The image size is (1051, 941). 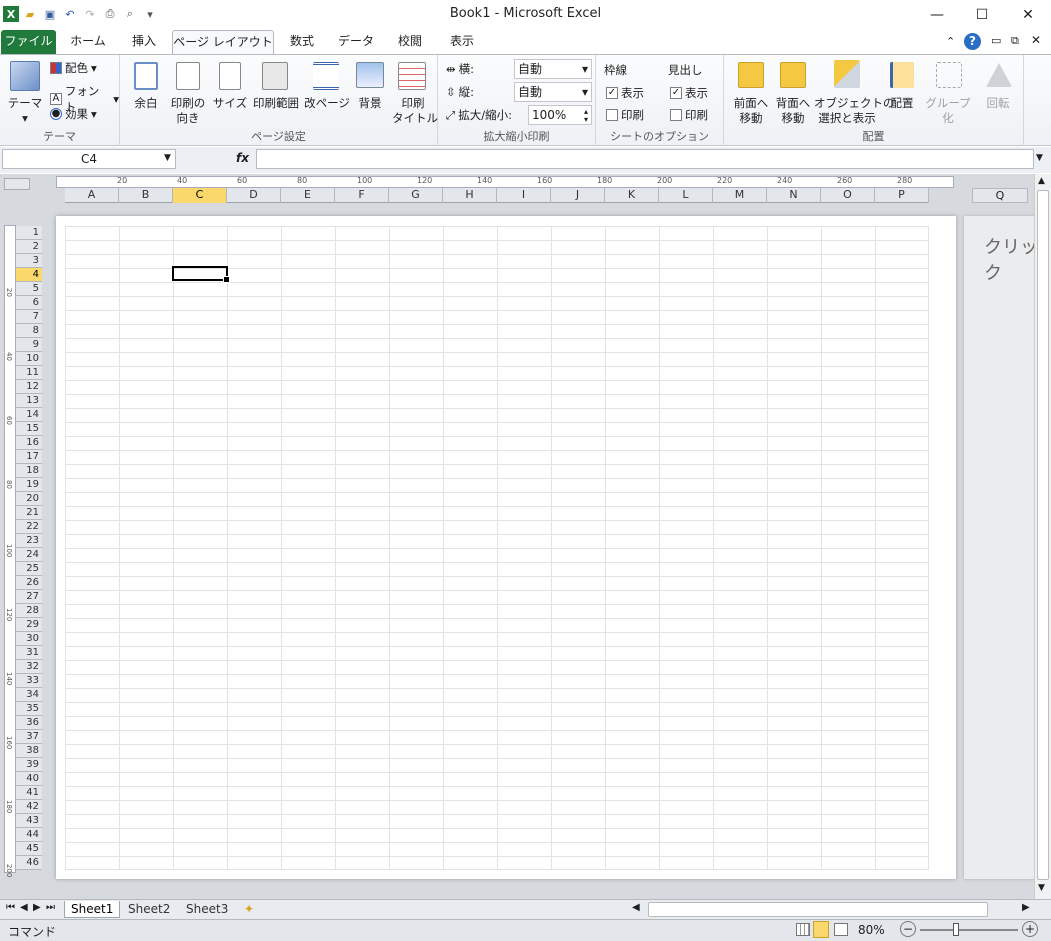 What do you see at coordinates (29, 863) in the screenshot?
I see `row-header: 46` at bounding box center [29, 863].